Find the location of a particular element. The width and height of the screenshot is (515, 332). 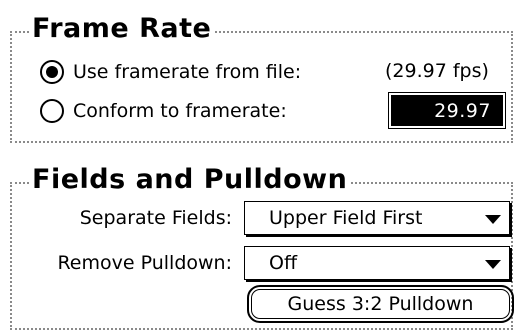

remove-pulldown-value: Off is located at coordinates (283, 263).